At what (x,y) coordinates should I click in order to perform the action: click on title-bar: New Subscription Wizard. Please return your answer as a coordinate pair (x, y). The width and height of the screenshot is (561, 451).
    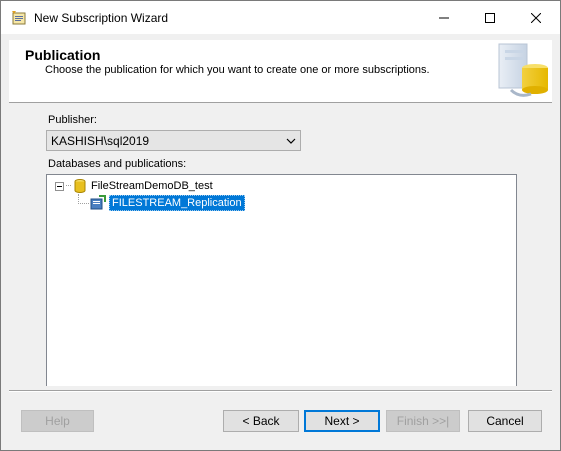
    Looking at the image, I should click on (280, 17).